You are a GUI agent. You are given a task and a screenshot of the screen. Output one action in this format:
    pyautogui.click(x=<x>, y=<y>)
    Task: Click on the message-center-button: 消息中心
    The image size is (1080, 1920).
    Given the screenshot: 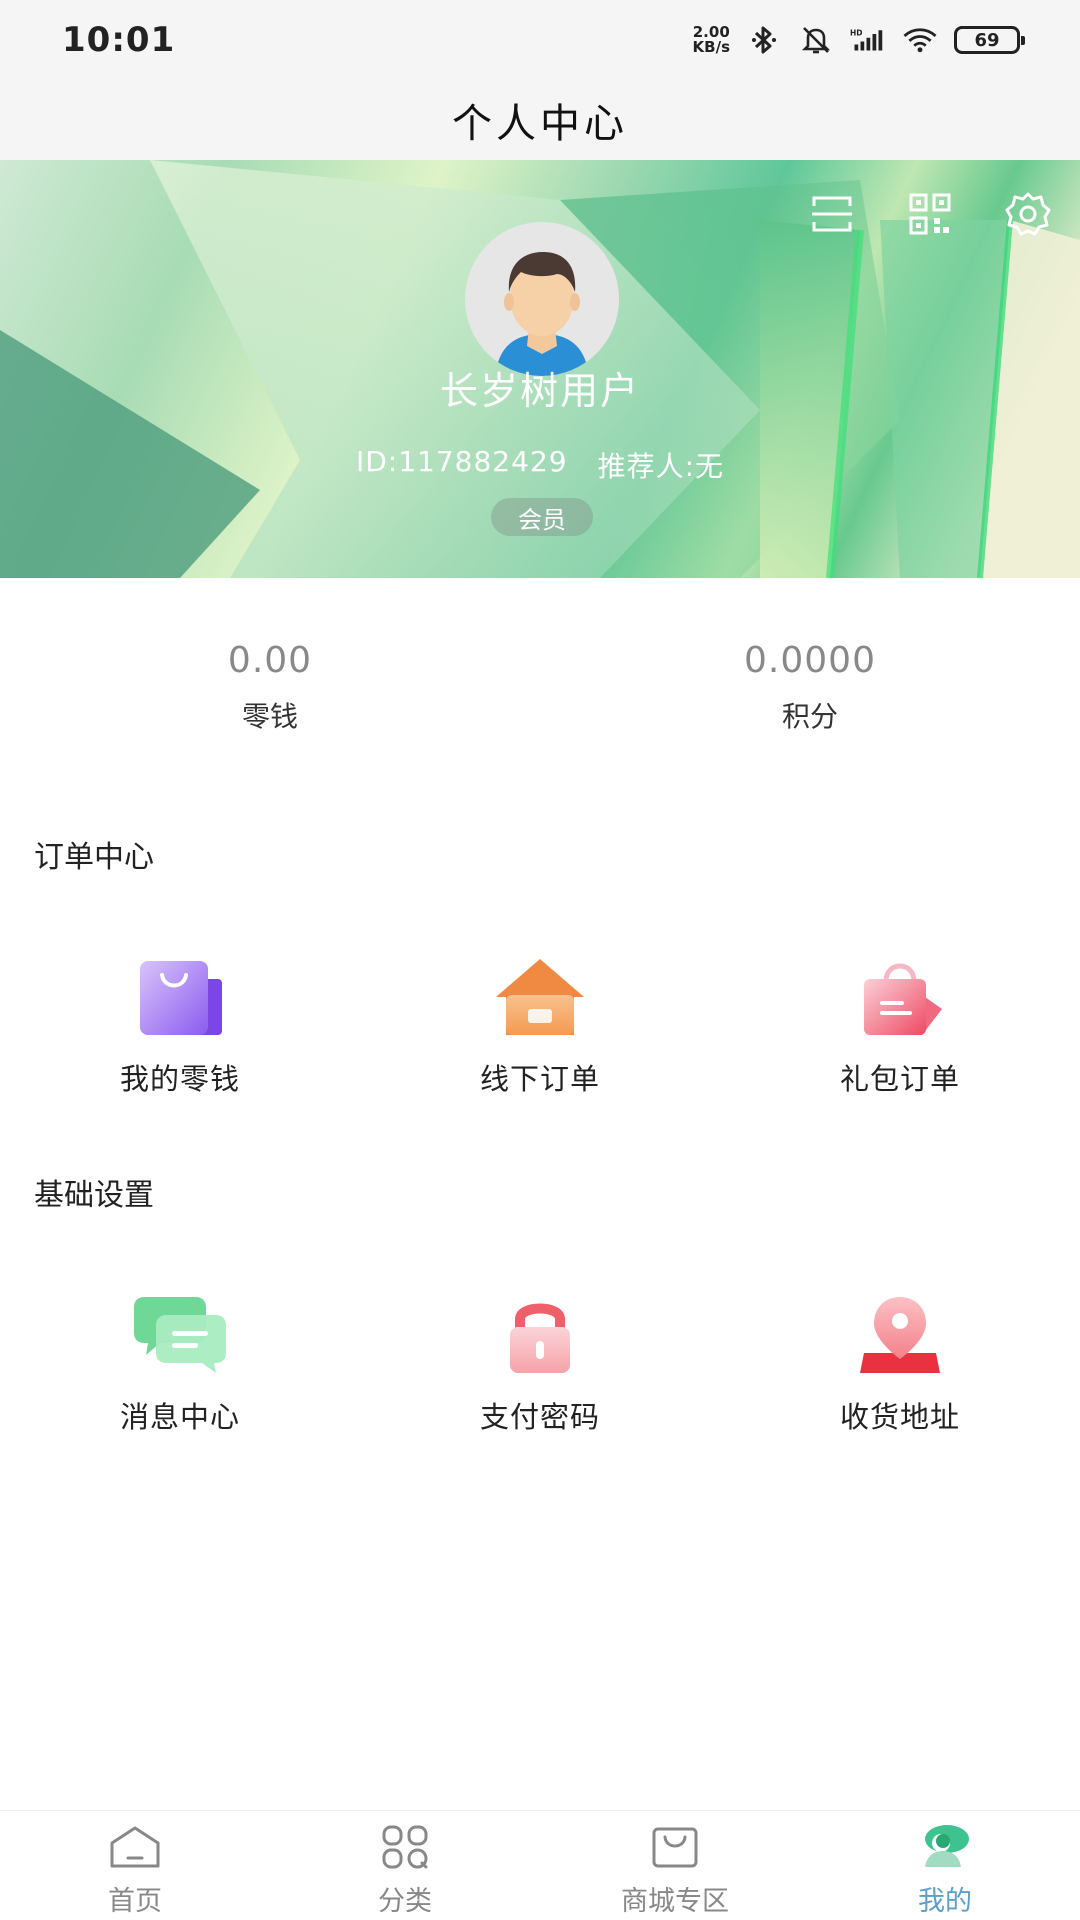 What is the action you would take?
    pyautogui.click(x=180, y=1365)
    